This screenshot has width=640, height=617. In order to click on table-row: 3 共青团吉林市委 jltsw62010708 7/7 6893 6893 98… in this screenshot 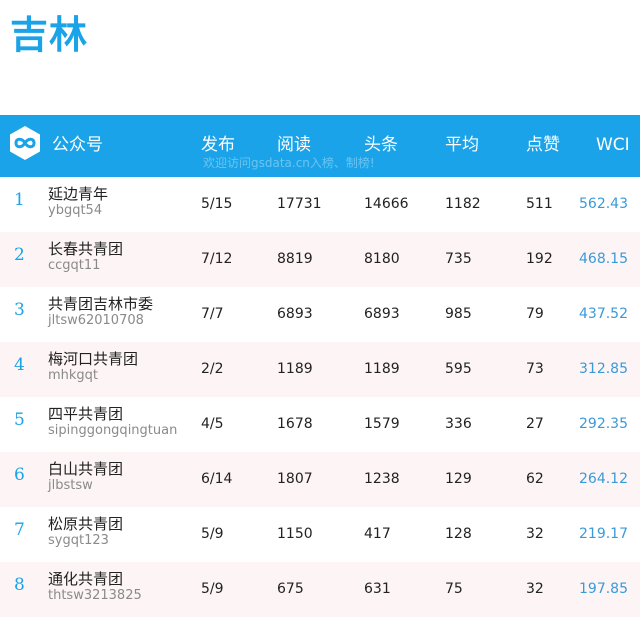, I will do `click(320, 314)`.